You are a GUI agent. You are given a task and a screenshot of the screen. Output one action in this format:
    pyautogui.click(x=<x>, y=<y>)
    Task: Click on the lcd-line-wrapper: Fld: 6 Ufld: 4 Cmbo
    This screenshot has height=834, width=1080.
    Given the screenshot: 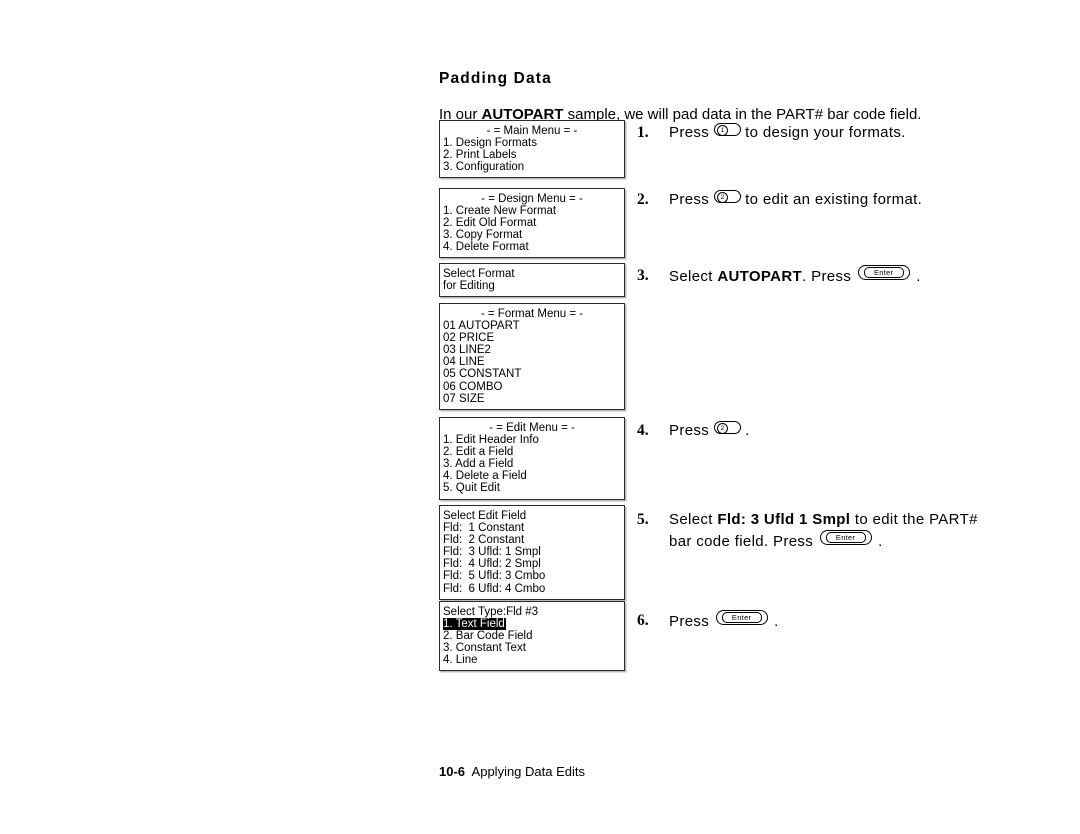 What is the action you would take?
    pyautogui.click(x=533, y=589)
    